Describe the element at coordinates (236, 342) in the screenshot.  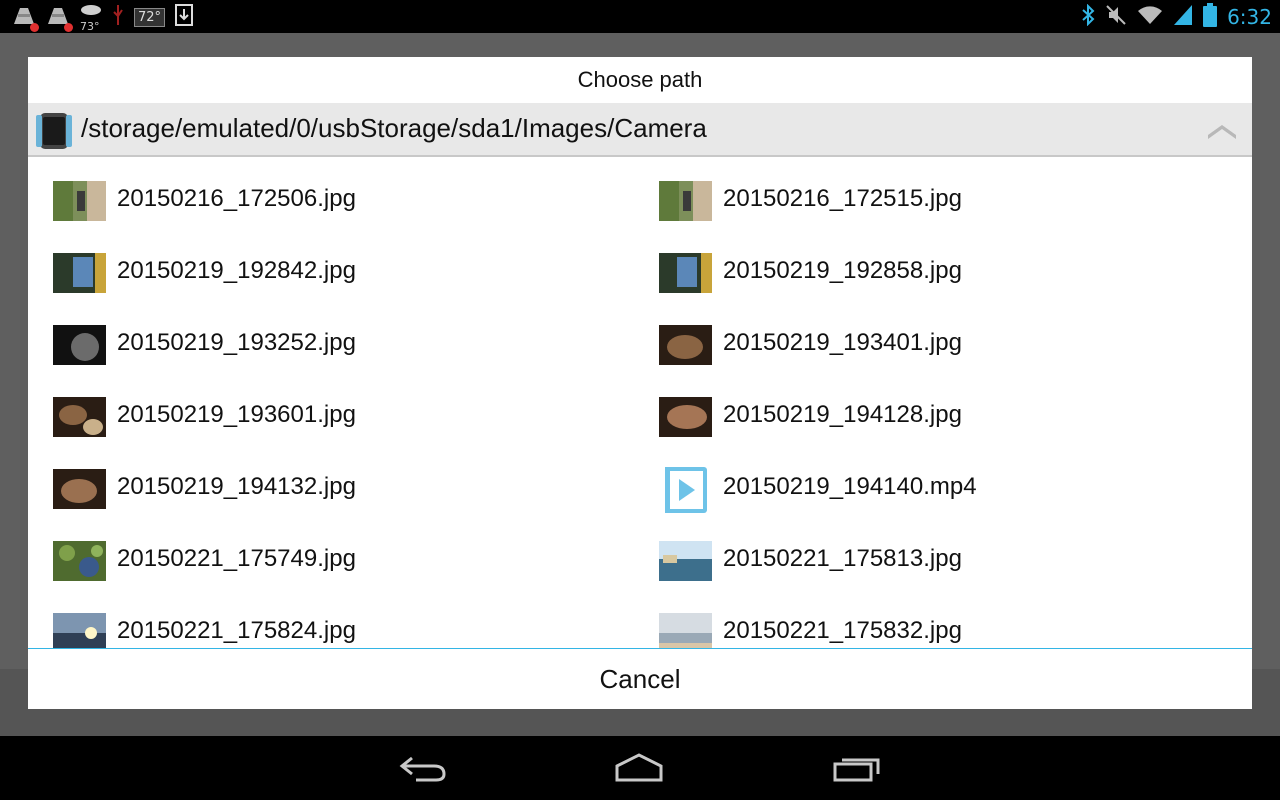
I see `file-name: 20150219_193252.jpg` at that location.